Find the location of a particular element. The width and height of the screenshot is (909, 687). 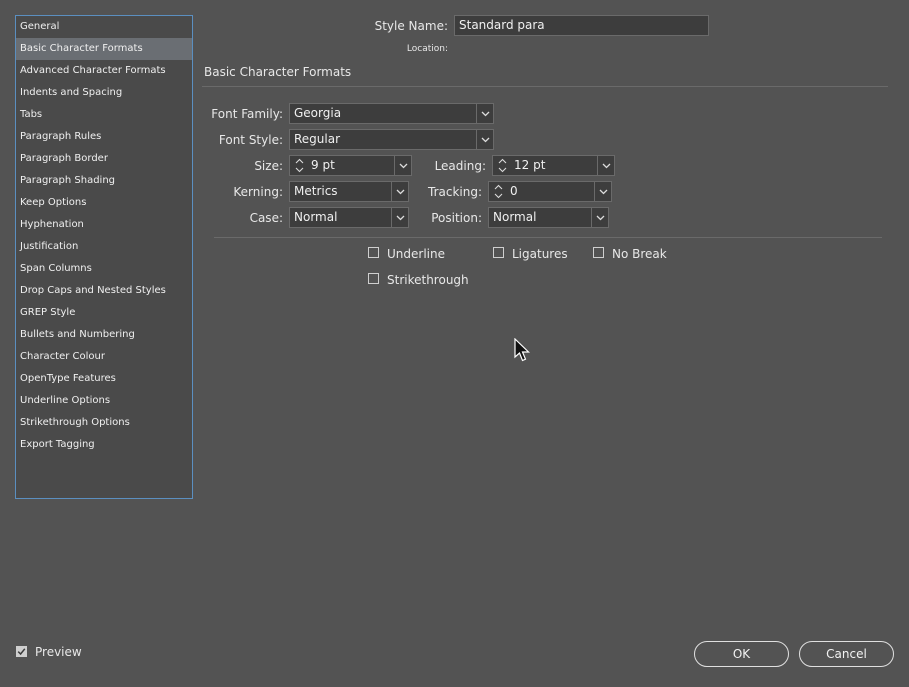

sidebar-item-paragraph-rules: Paragraph Rules is located at coordinates (104, 137).